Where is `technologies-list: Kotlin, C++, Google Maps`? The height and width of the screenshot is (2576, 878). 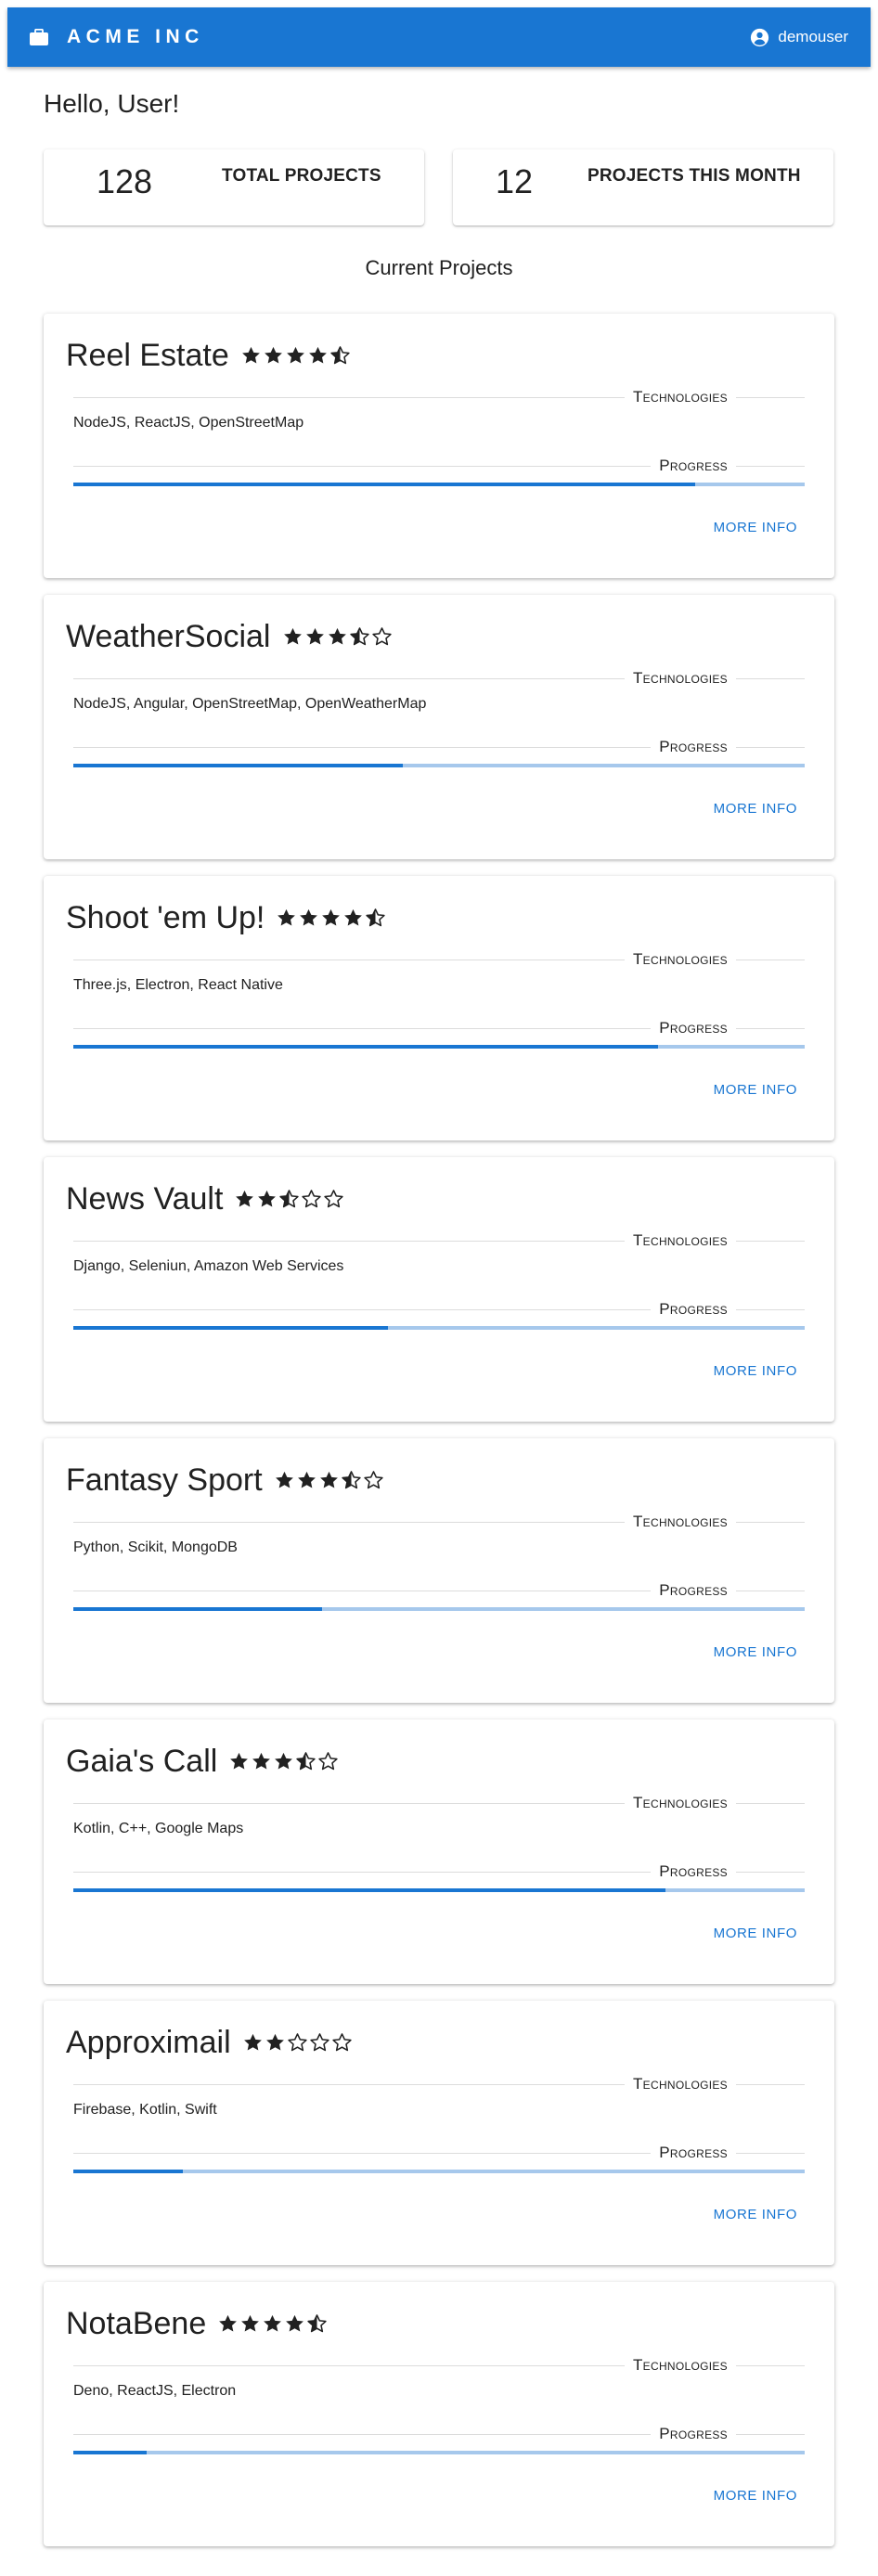
technologies-list: Kotlin, C++, Google Maps is located at coordinates (158, 1828).